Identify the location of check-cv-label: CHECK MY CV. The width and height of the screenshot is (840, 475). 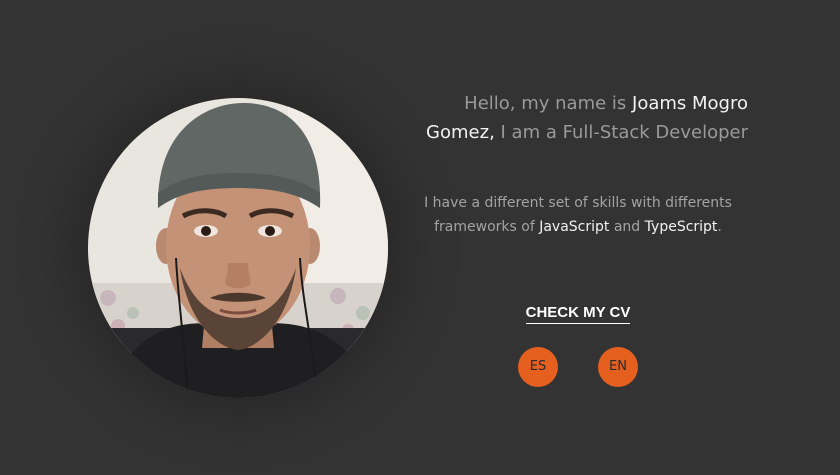
(578, 314).